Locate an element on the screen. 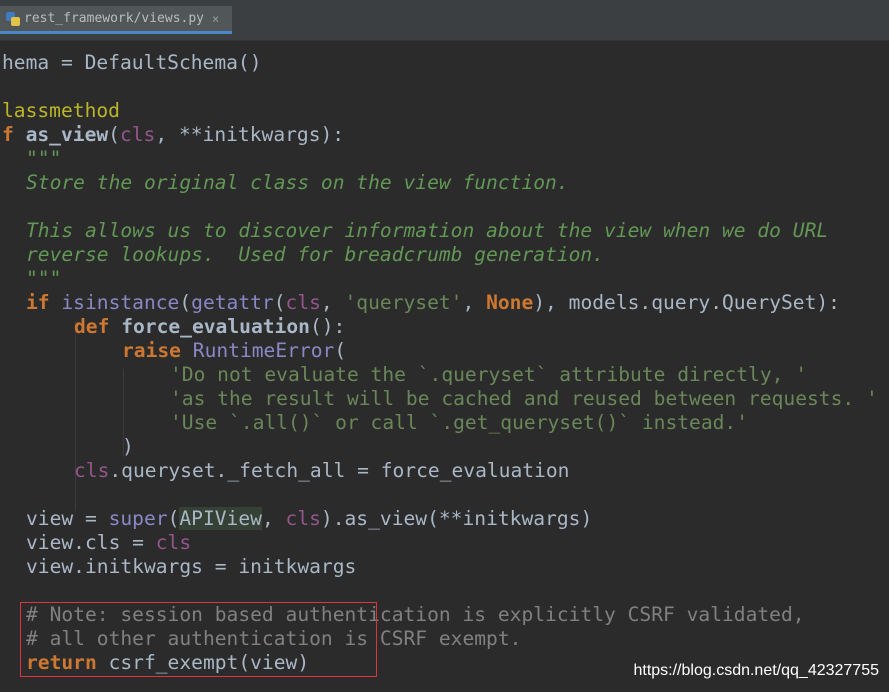  tab-label: rest_framework/views.py is located at coordinates (114, 18).